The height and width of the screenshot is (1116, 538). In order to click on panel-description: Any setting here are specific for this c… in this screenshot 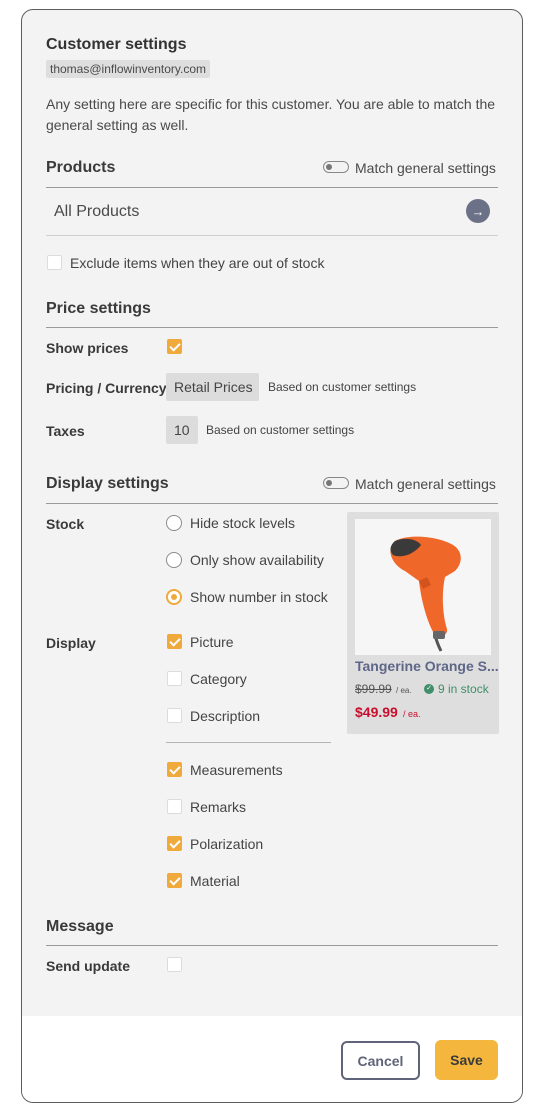, I will do `click(271, 114)`.